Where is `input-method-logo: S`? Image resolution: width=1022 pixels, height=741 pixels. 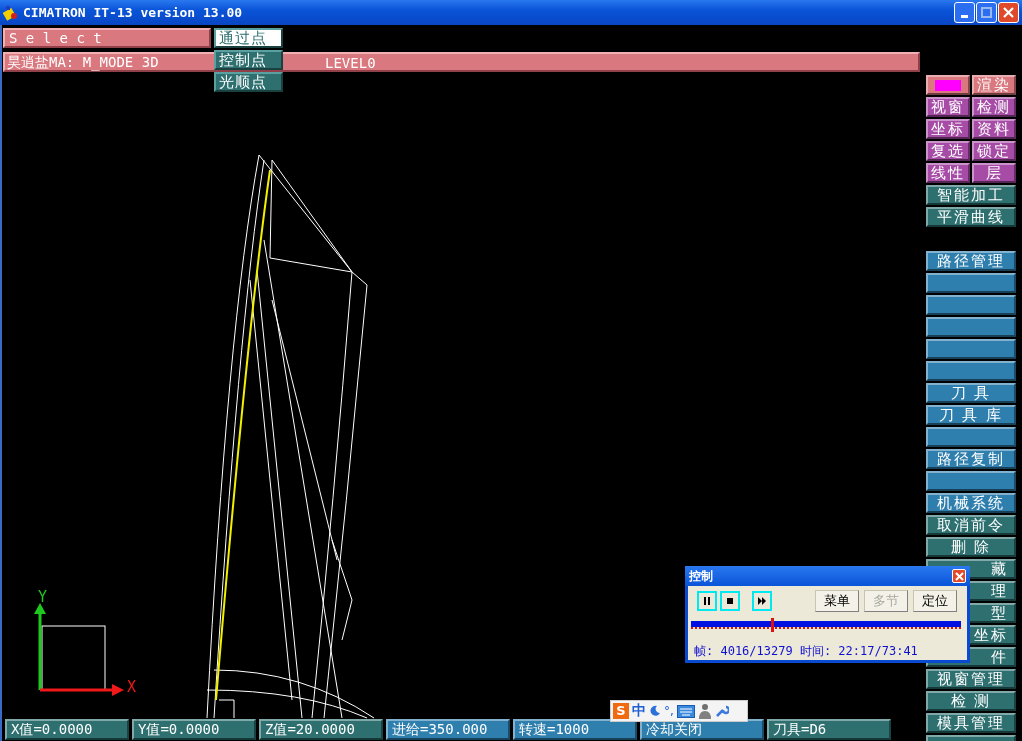 input-method-logo: S is located at coordinates (621, 711).